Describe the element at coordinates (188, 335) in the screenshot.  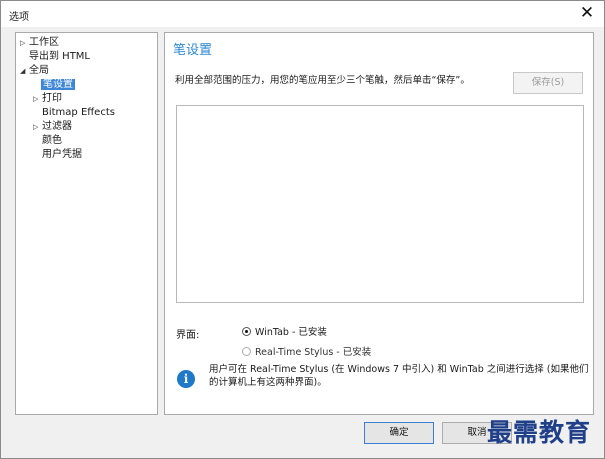
I see `interface-label: 界面:` at that location.